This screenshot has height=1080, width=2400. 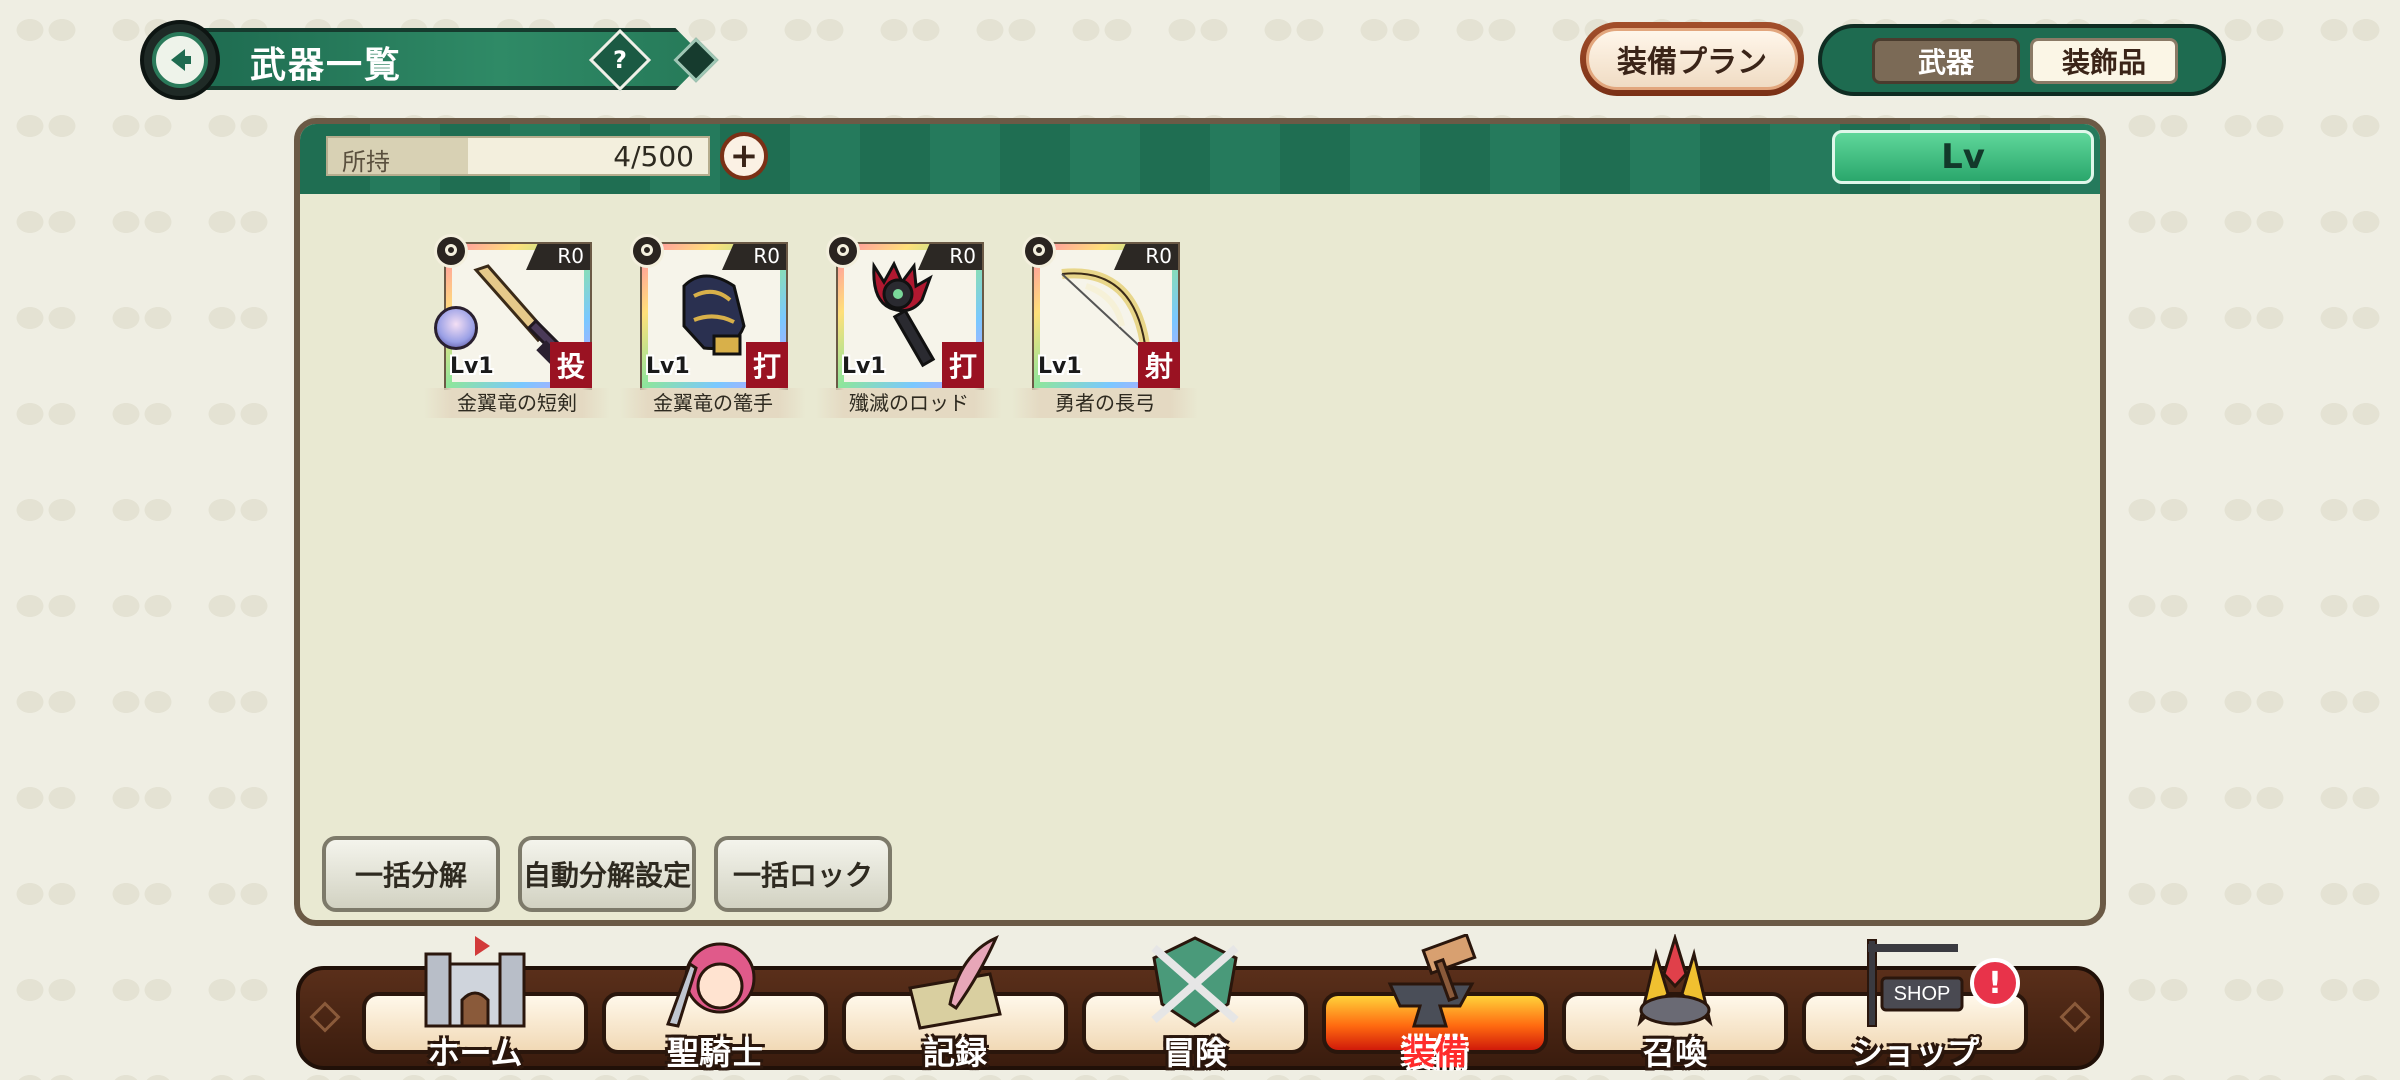 What do you see at coordinates (713, 320) in the screenshot?
I see `weapon-card: R0 Lv1 打 金翼竜の篭手` at bounding box center [713, 320].